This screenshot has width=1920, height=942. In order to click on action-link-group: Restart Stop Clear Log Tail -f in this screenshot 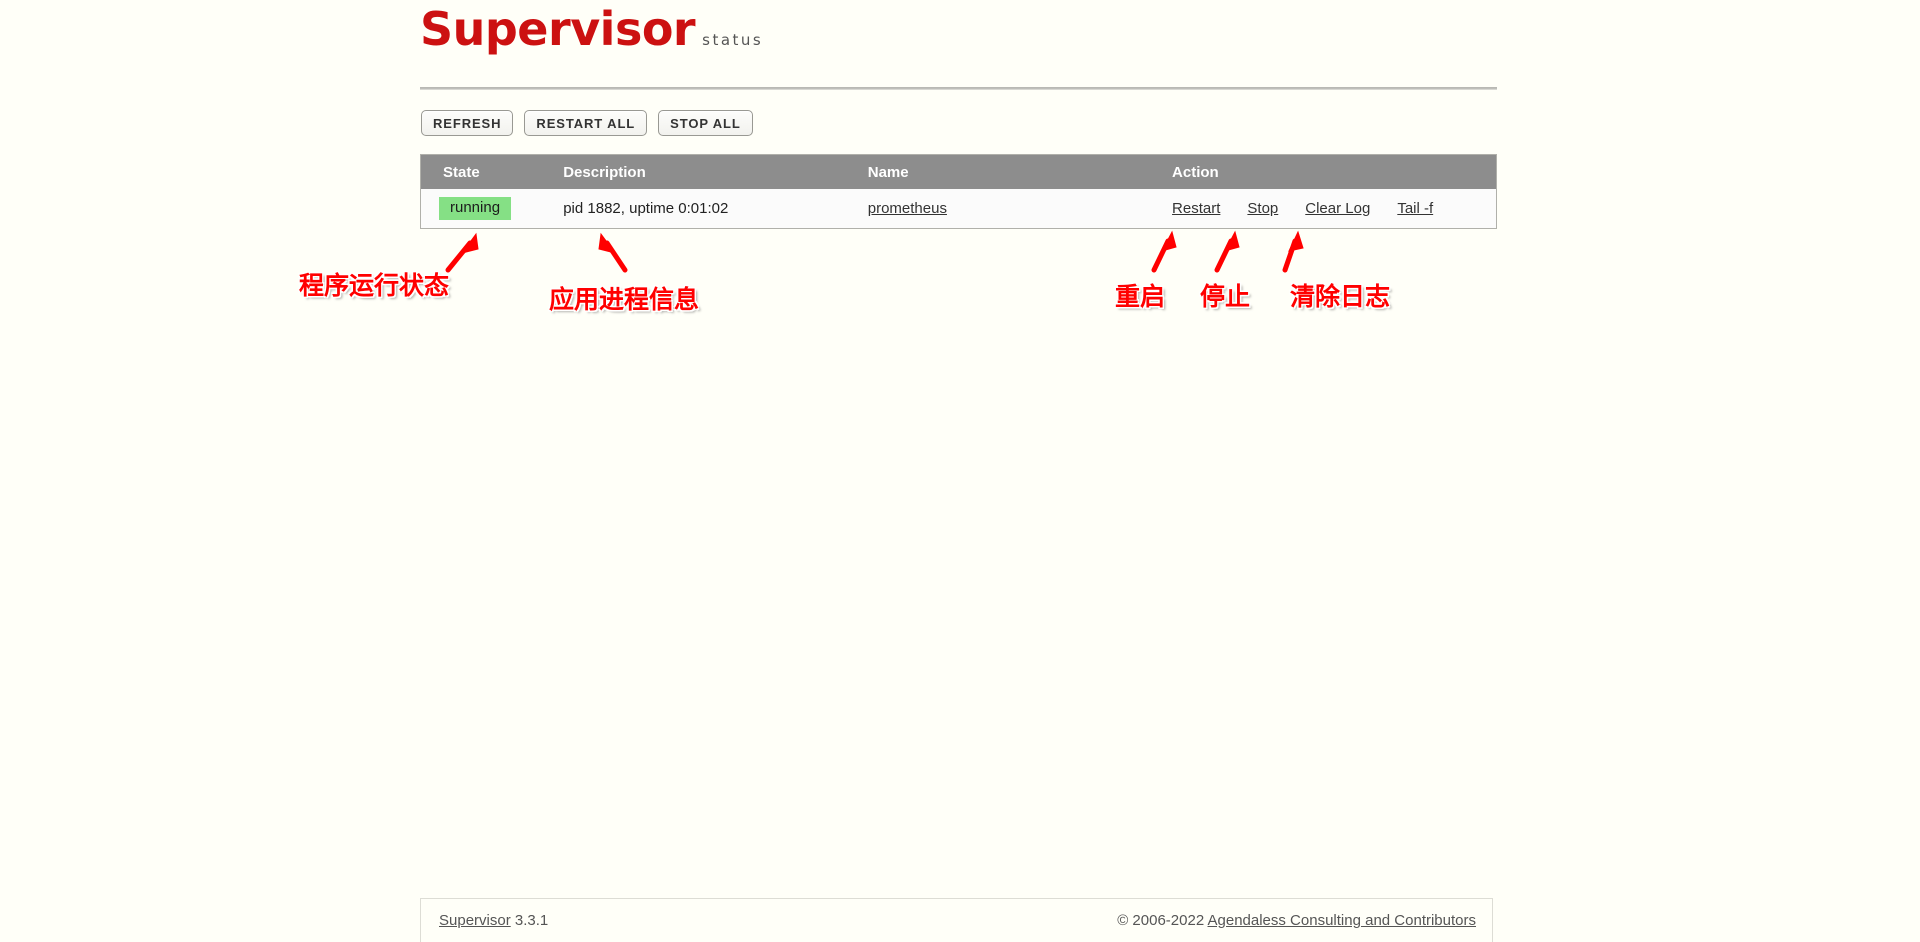, I will do `click(1333, 208)`.